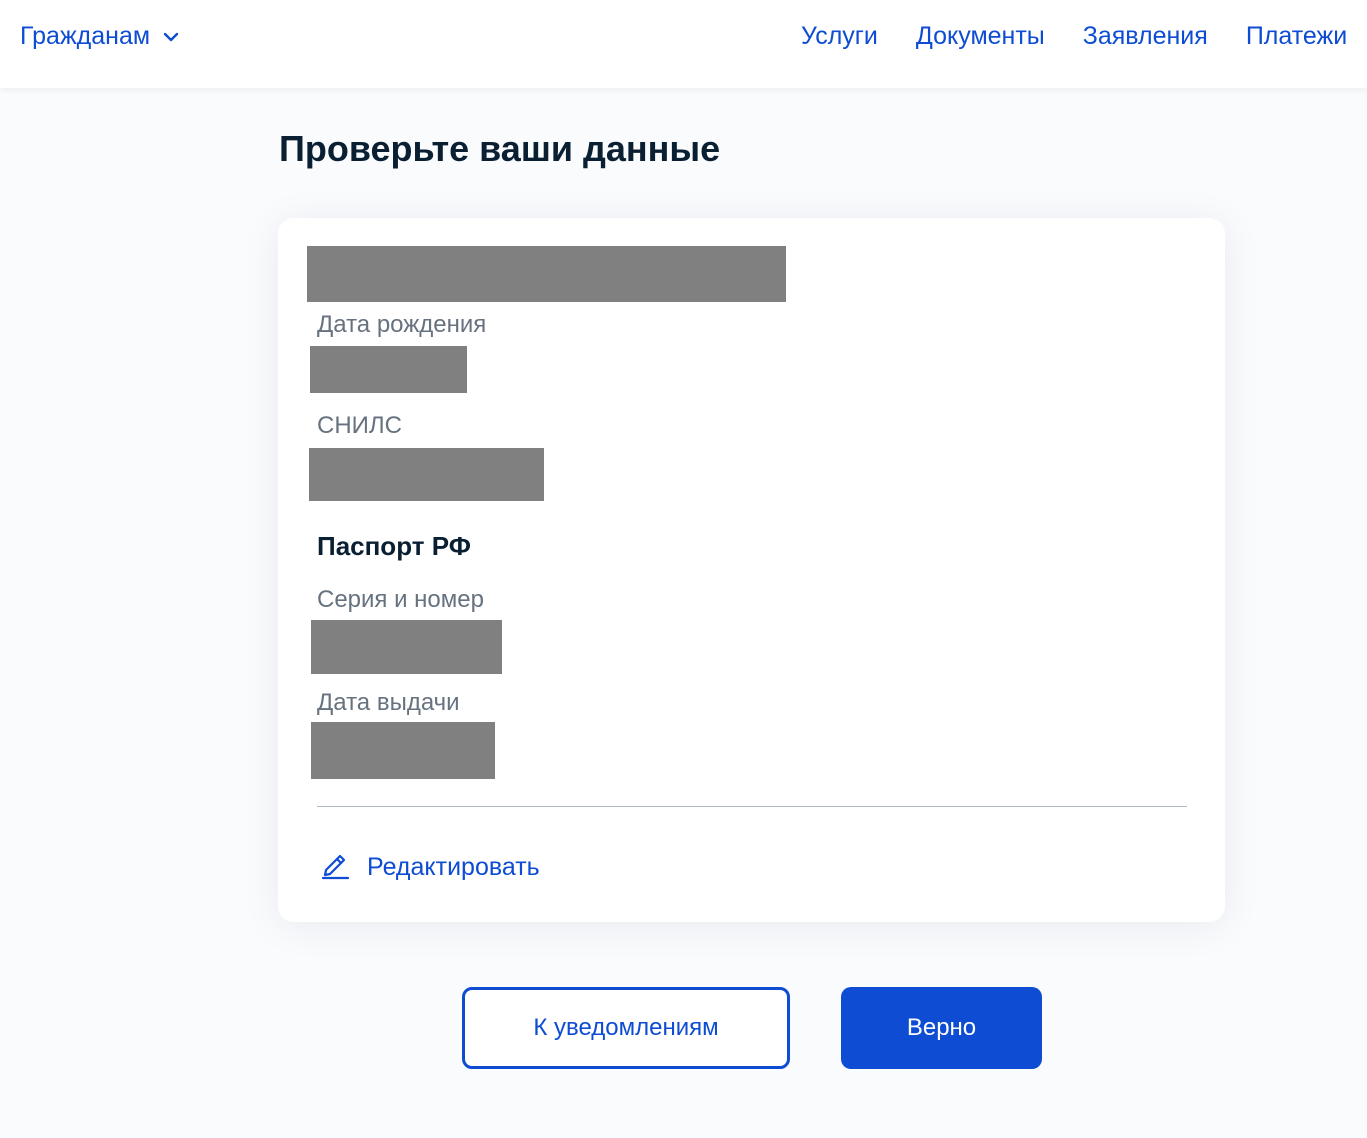 The width and height of the screenshot is (1367, 1138). Describe the element at coordinates (171, 37) in the screenshot. I see `chevron-down-icon` at that location.